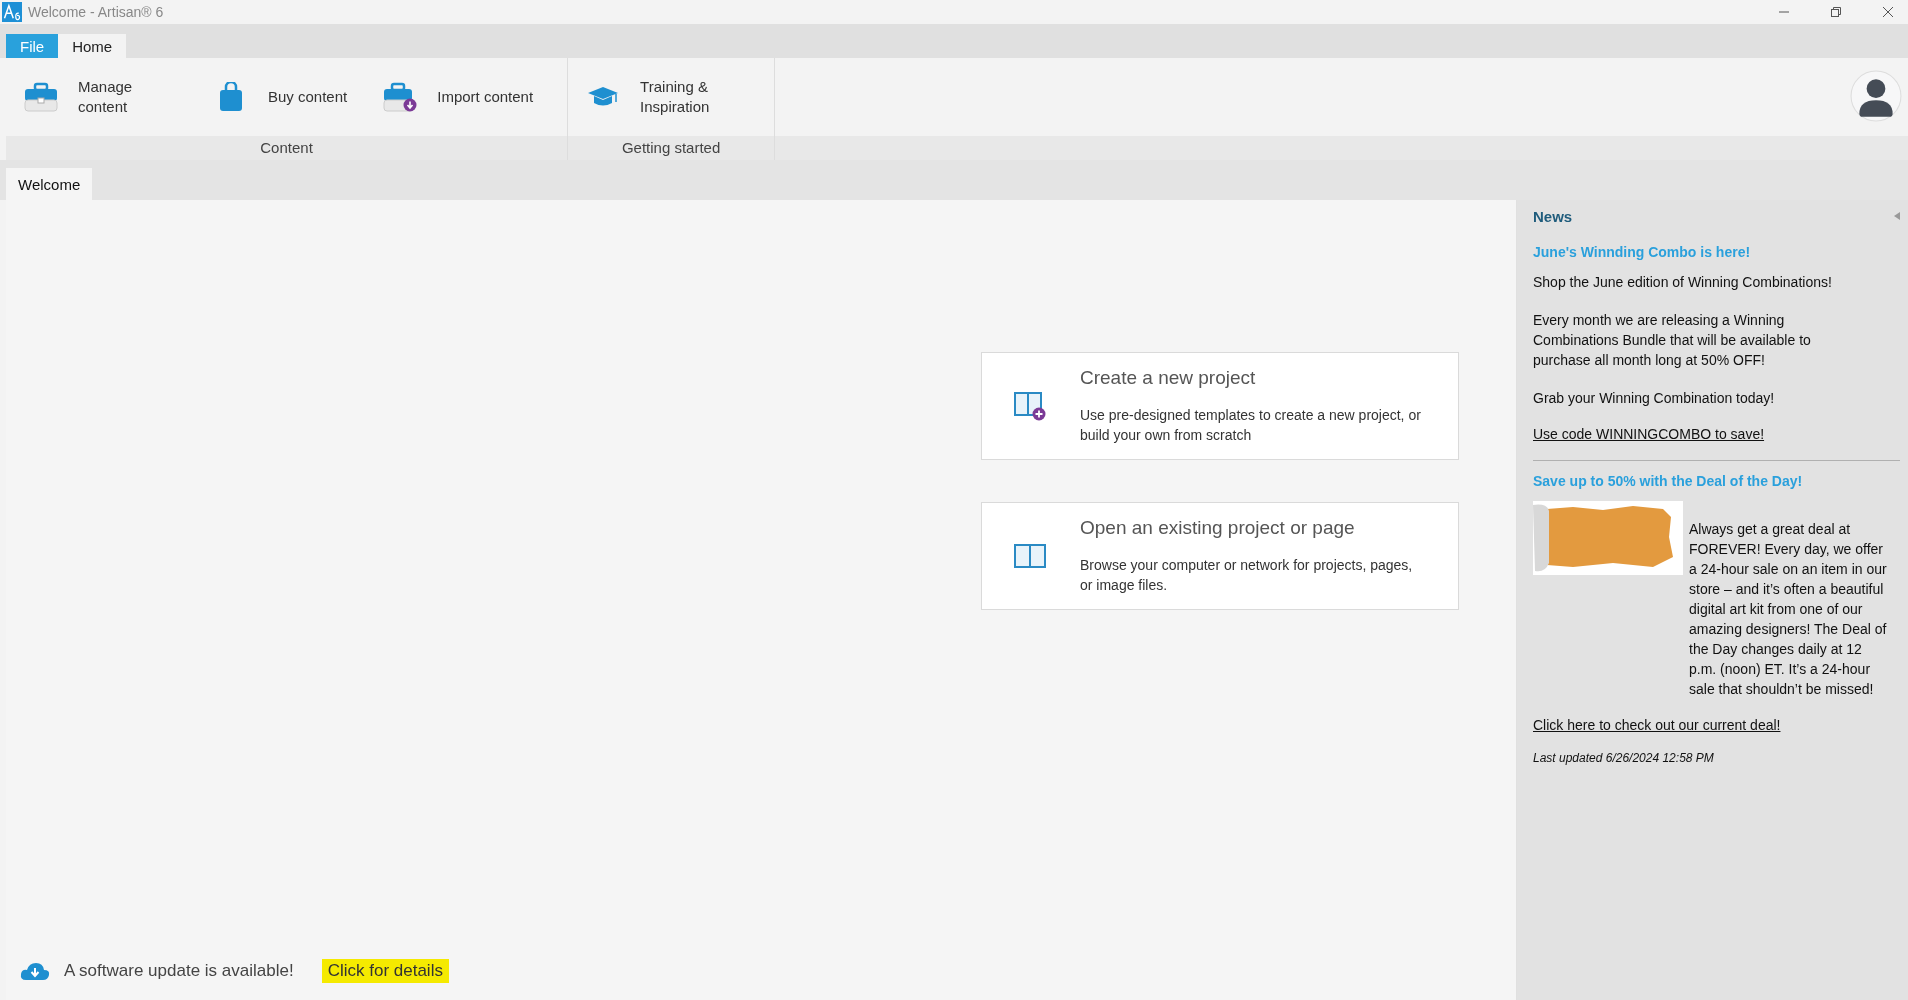  Describe the element at coordinates (1030, 406) in the screenshot. I see `new-book-icon` at that location.